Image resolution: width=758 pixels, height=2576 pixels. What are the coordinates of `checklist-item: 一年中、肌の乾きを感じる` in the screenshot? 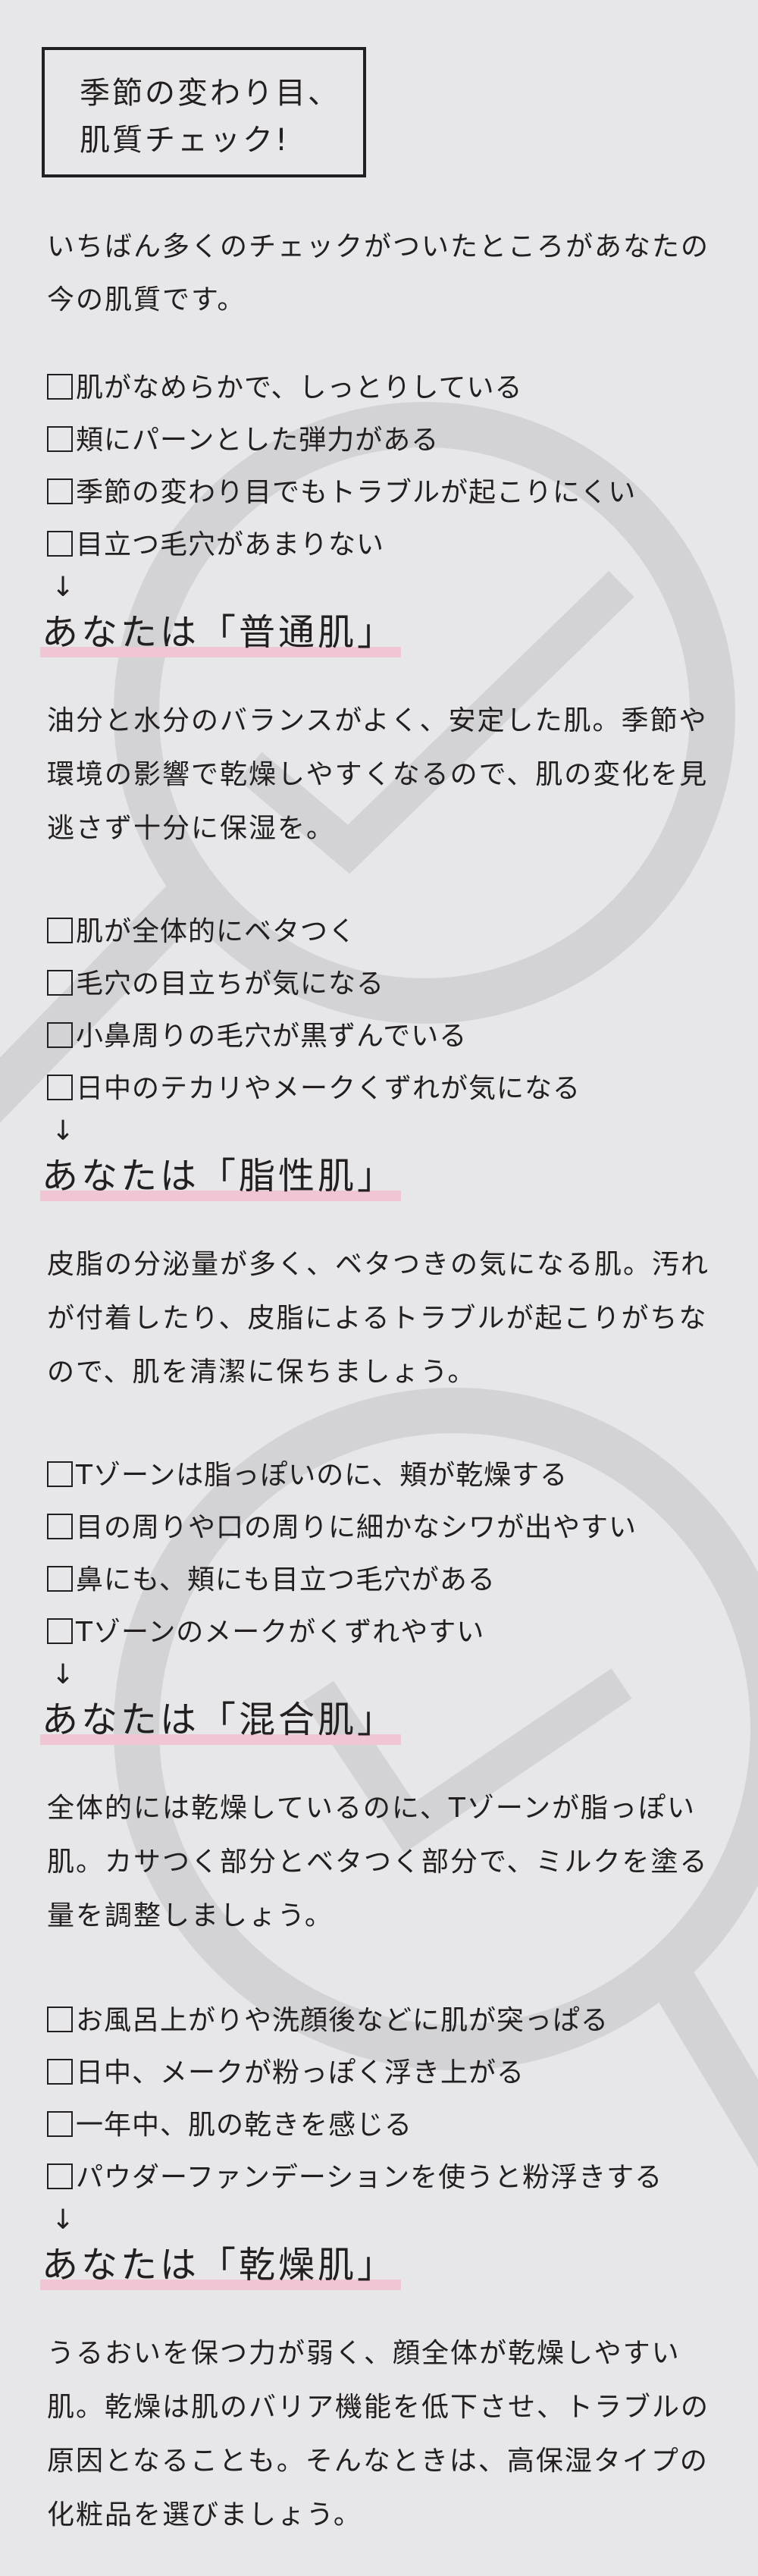 It's located at (402, 2125).